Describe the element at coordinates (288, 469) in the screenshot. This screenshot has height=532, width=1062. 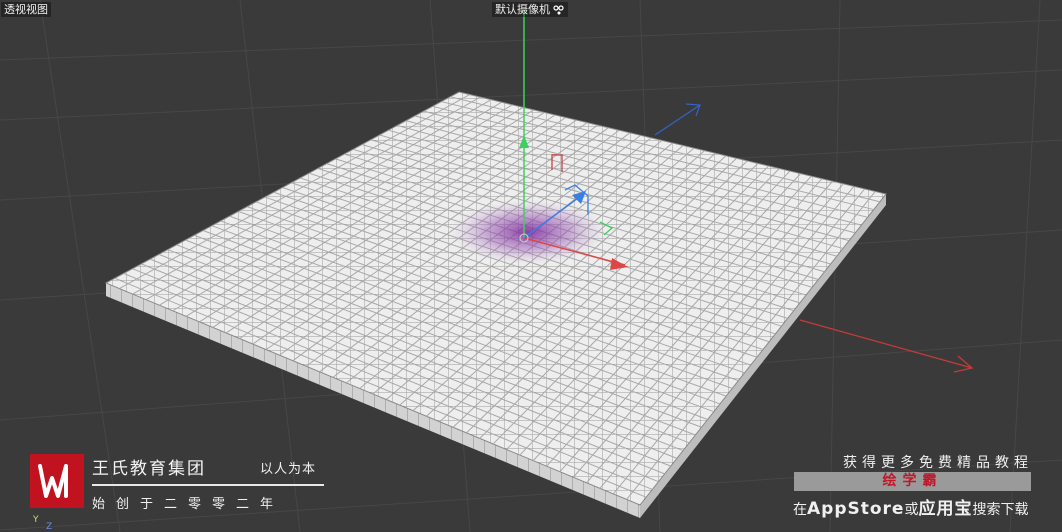
I see `brand-motto: 以人为本` at that location.